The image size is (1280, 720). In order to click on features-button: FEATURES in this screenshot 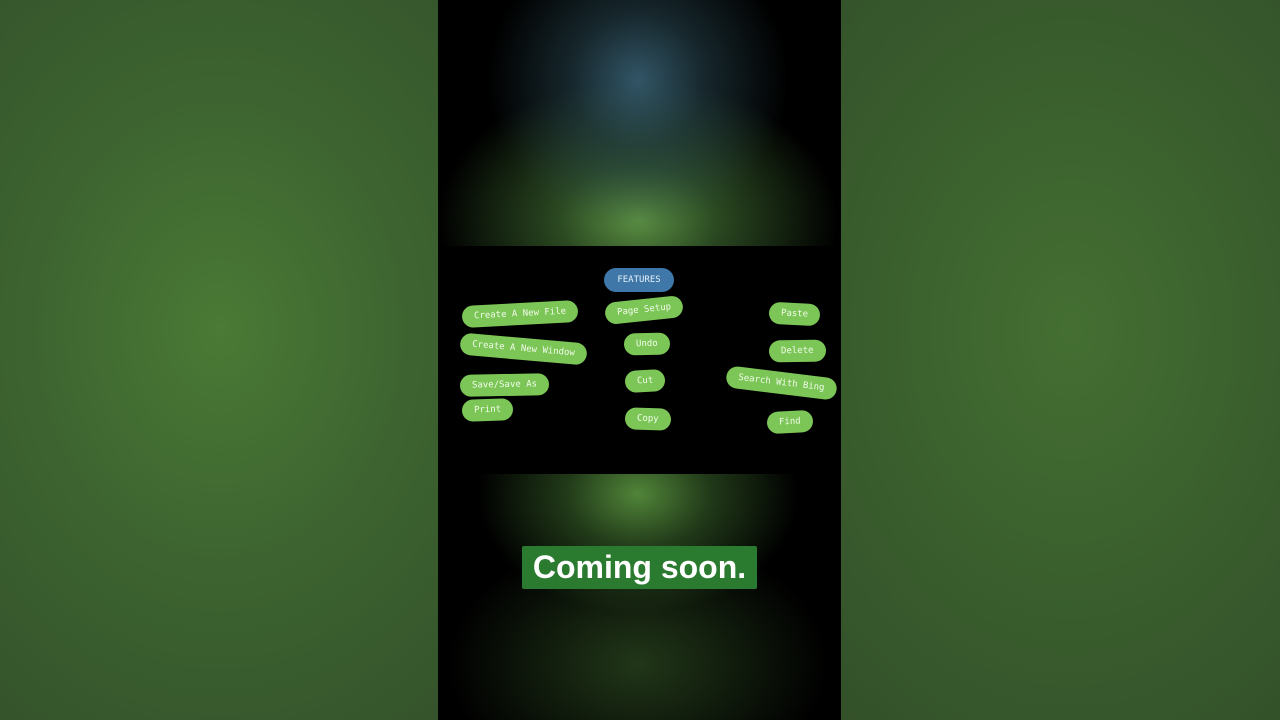, I will do `click(639, 280)`.